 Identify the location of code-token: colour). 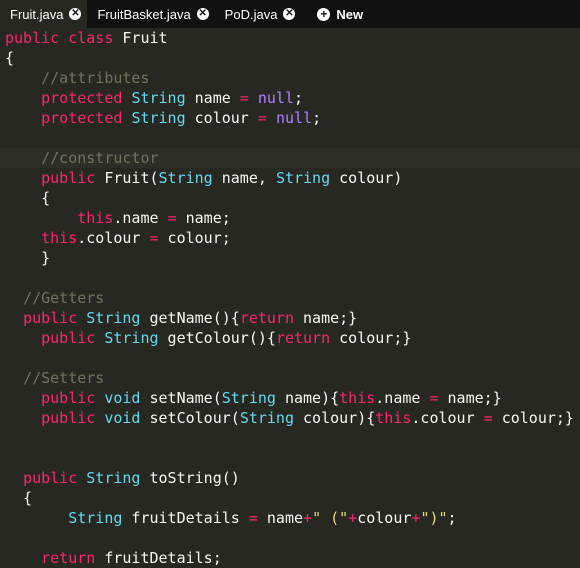
(366, 178).